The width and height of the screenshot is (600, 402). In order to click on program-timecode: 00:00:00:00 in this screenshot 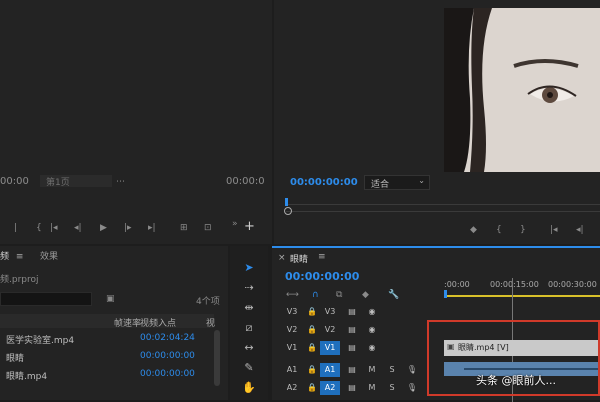, I will do `click(324, 182)`.